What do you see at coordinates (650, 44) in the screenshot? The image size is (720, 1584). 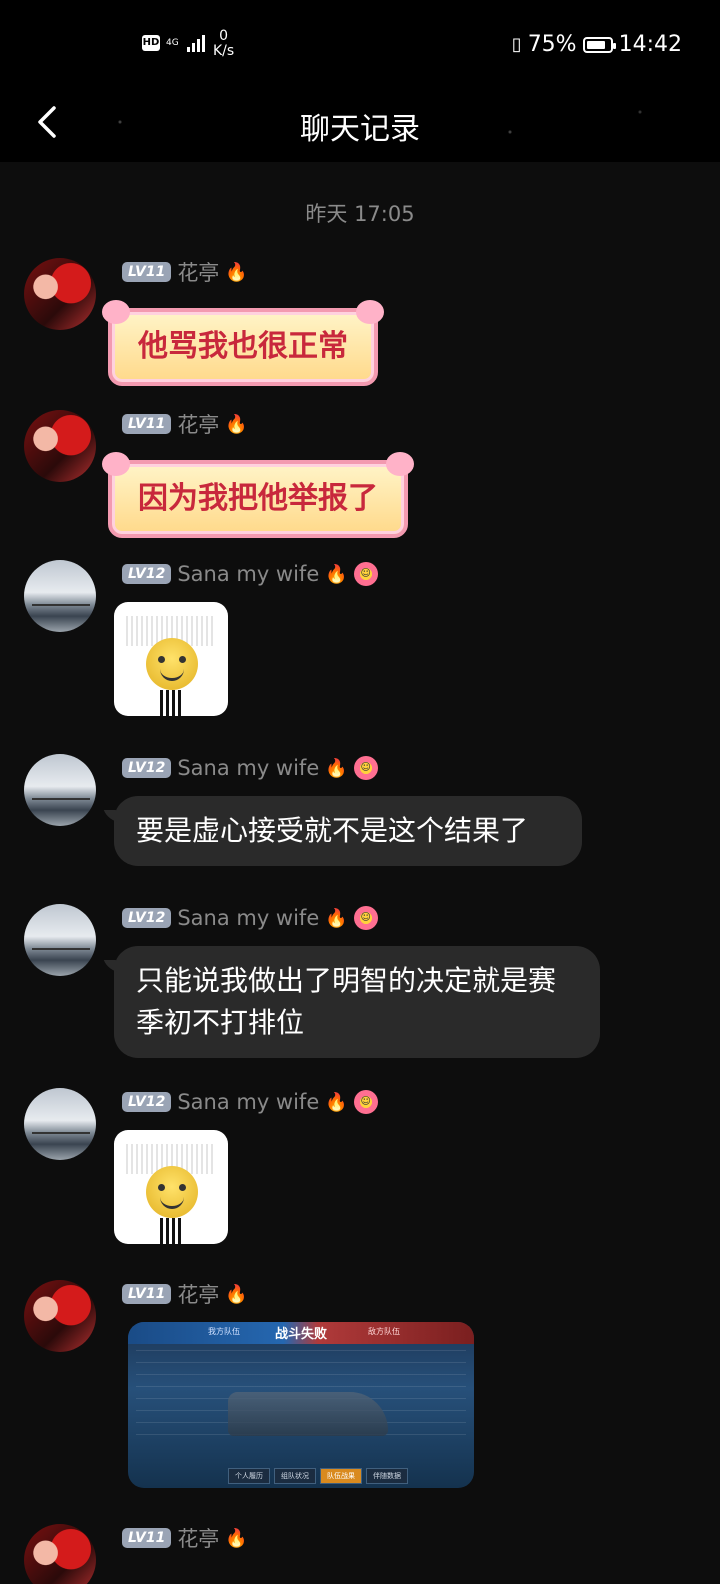 I see `clock: 14:42` at bounding box center [650, 44].